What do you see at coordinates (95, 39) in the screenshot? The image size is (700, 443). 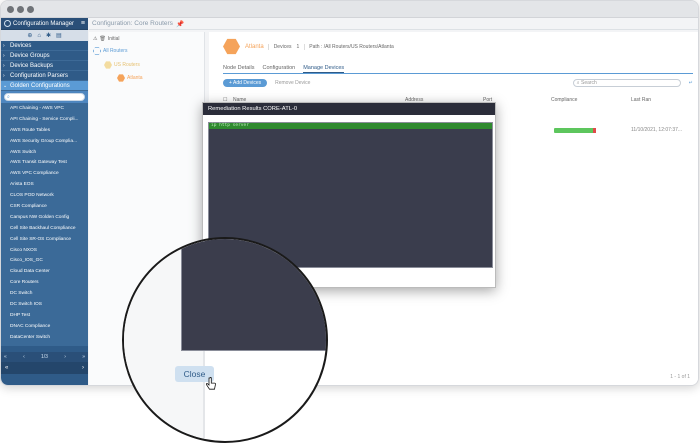 I see `warning-icon: ⚠` at bounding box center [95, 39].